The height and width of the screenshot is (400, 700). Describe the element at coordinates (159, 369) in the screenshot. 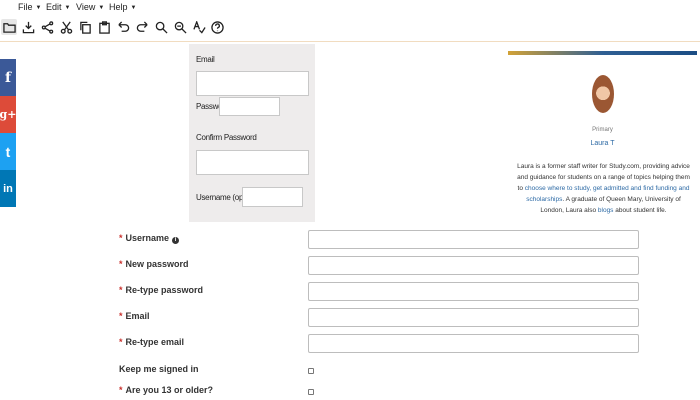

I see `keep-signed-in-label: Keep me signed in` at that location.